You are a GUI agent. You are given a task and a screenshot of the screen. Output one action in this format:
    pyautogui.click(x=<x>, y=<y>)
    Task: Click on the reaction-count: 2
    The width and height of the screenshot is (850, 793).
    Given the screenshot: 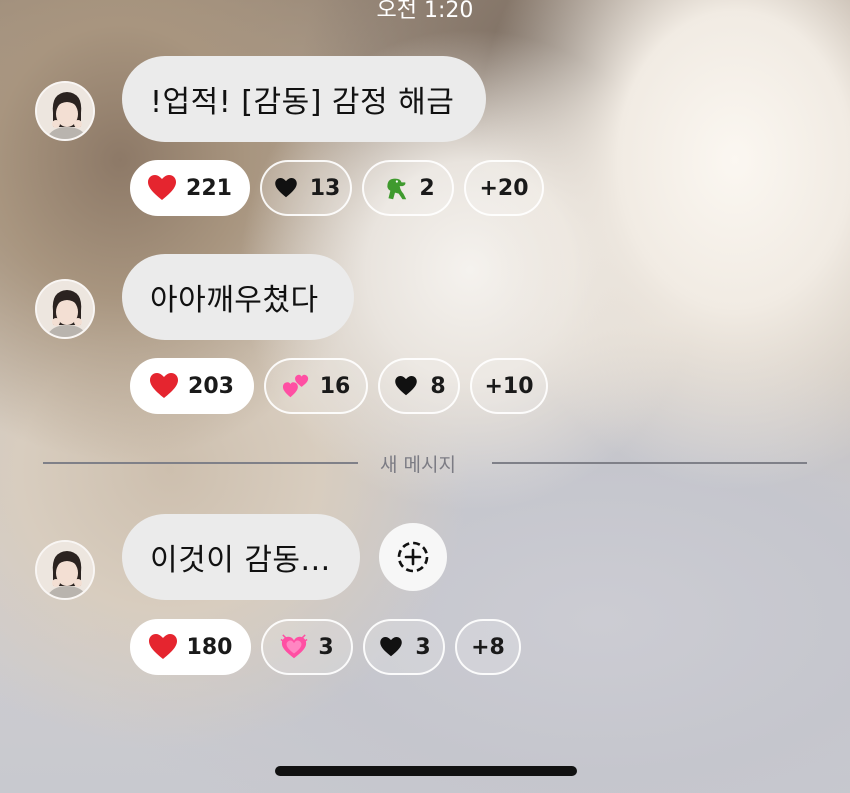 What is the action you would take?
    pyautogui.click(x=427, y=188)
    